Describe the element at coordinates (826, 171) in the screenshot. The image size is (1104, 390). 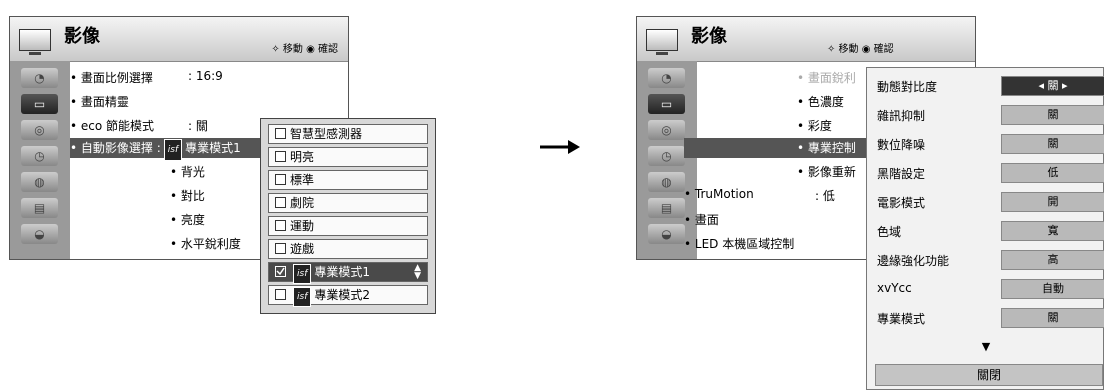
I see `menu-item-picture-reset: • 影像重新` at that location.